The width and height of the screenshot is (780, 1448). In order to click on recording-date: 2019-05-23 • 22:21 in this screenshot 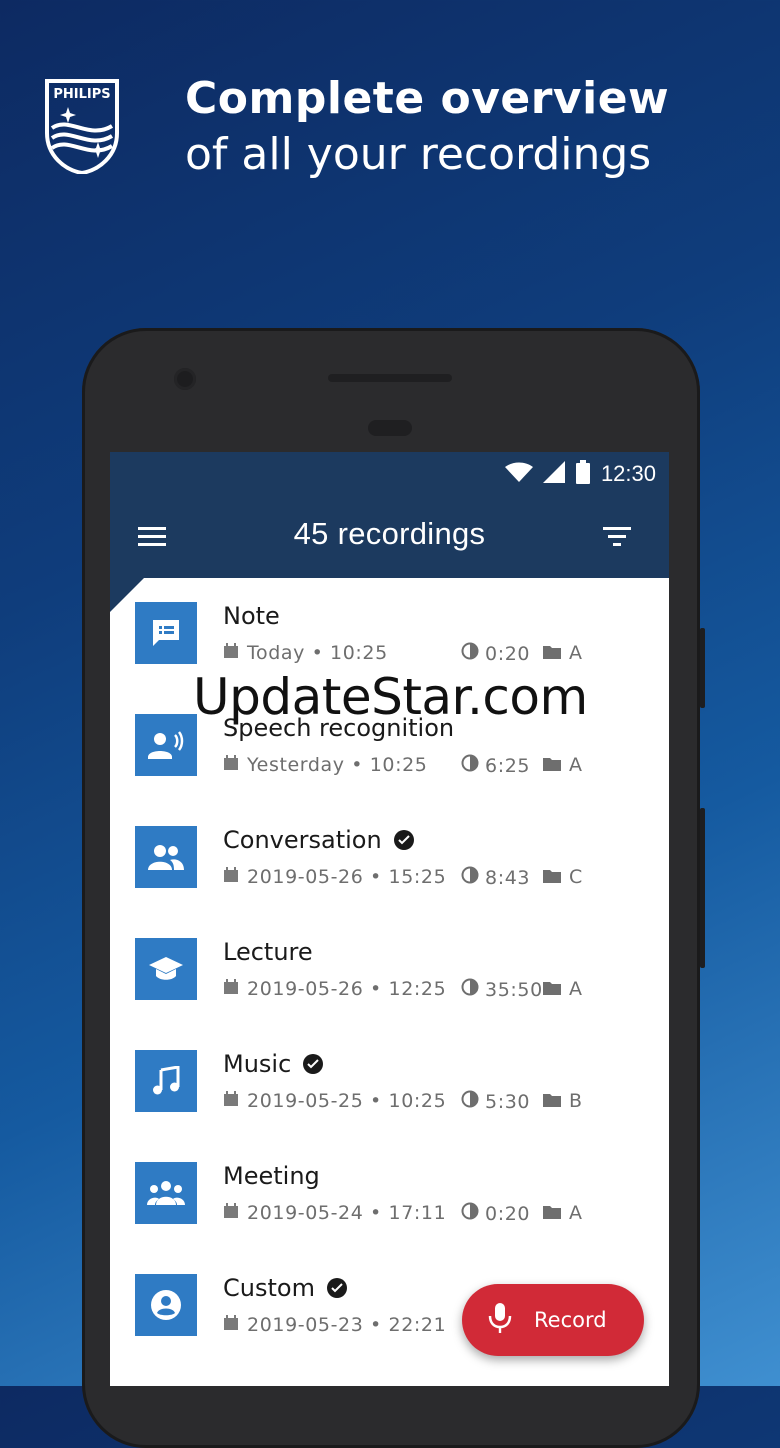, I will do `click(347, 1325)`.